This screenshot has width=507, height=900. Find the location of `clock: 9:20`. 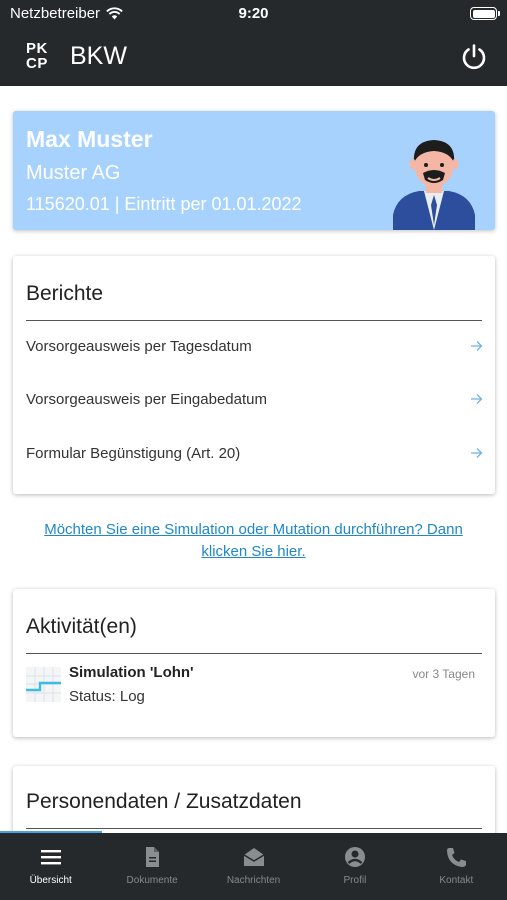

clock: 9:20 is located at coordinates (253, 13).